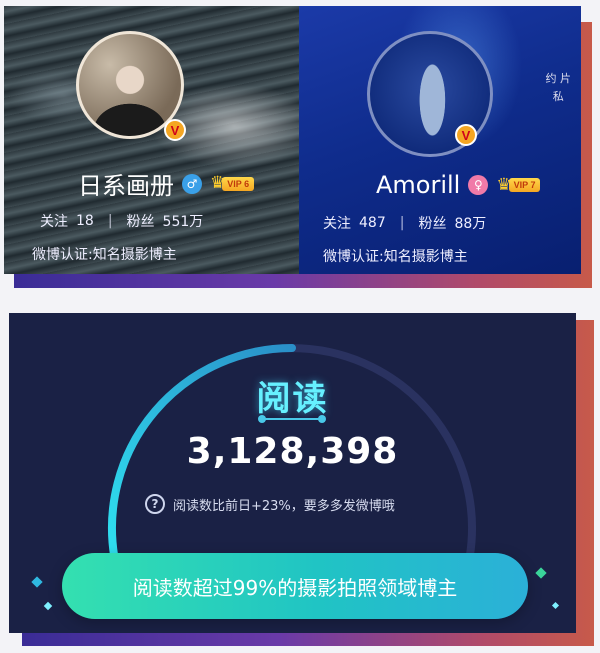  Describe the element at coordinates (183, 221) in the screenshot. I see `followers-count: 551万` at that location.